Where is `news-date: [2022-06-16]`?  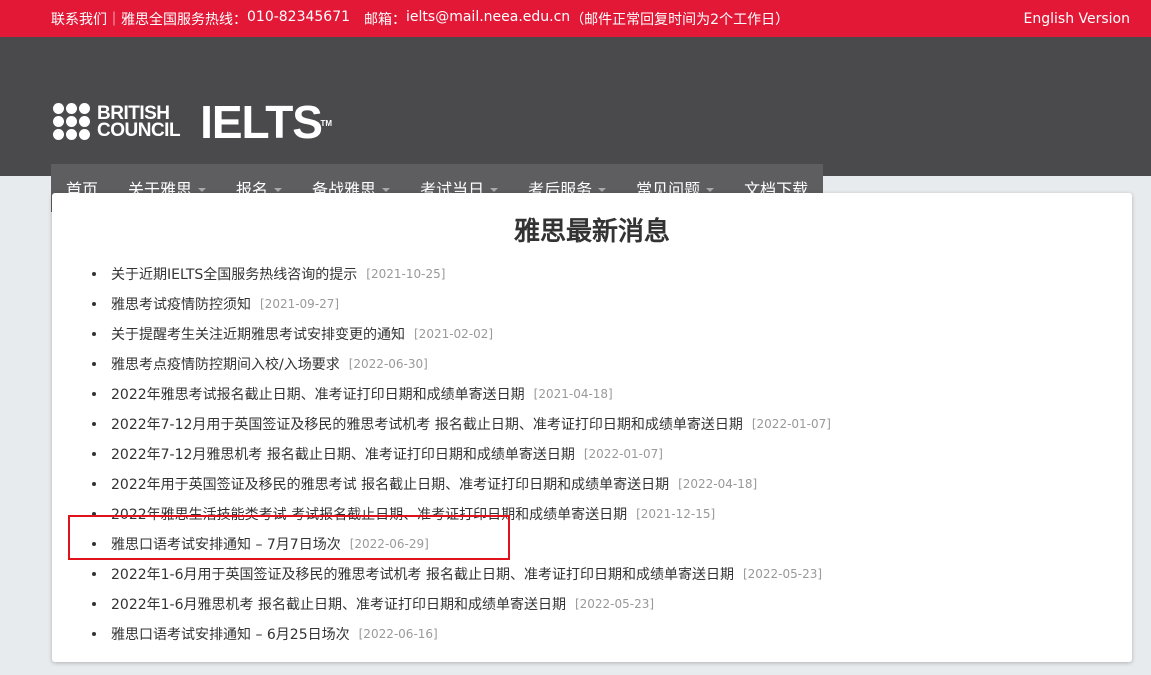 news-date: [2022-06-16] is located at coordinates (398, 634).